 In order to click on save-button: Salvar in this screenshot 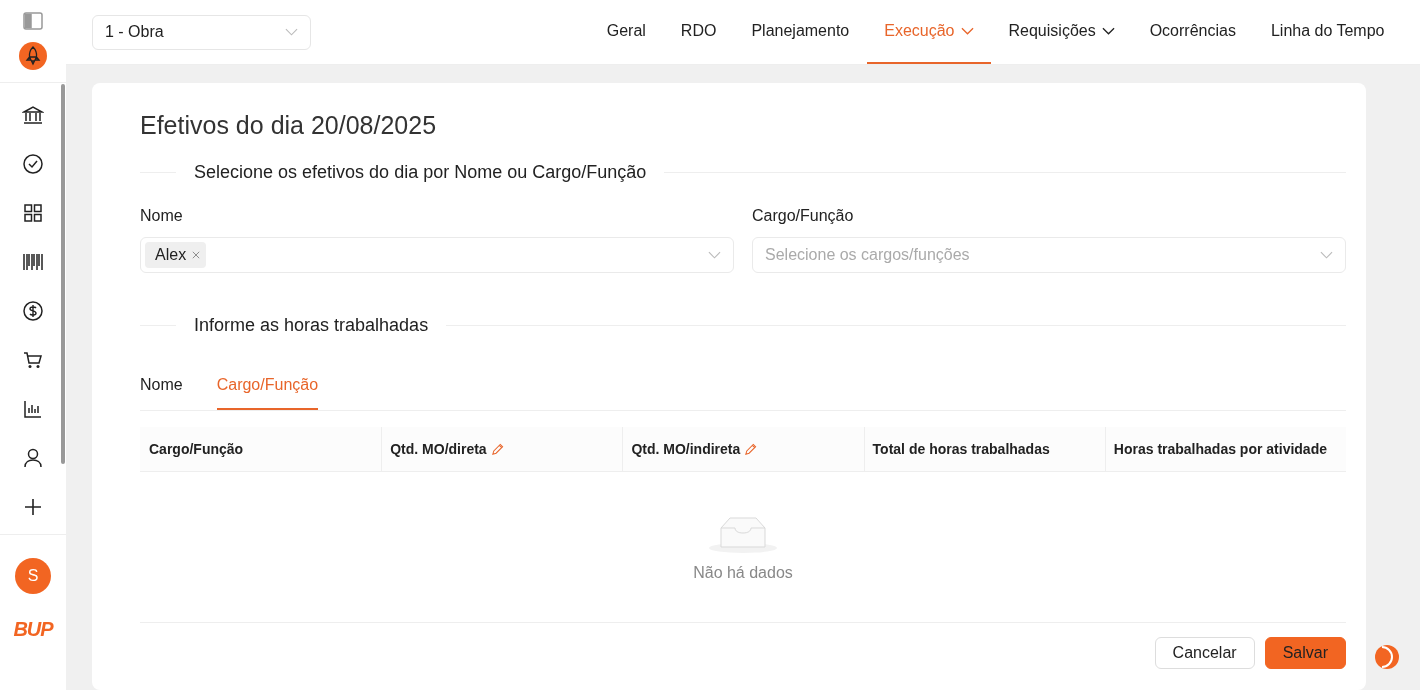, I will do `click(1305, 653)`.